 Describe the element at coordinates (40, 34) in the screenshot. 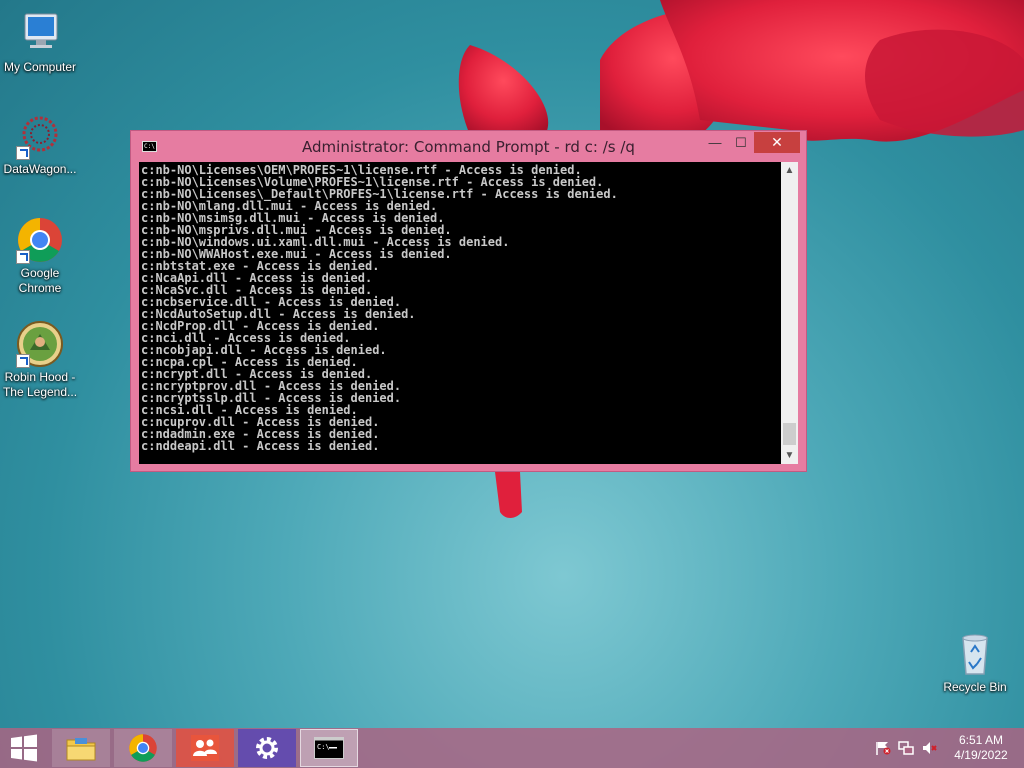

I see `computer-icon` at that location.